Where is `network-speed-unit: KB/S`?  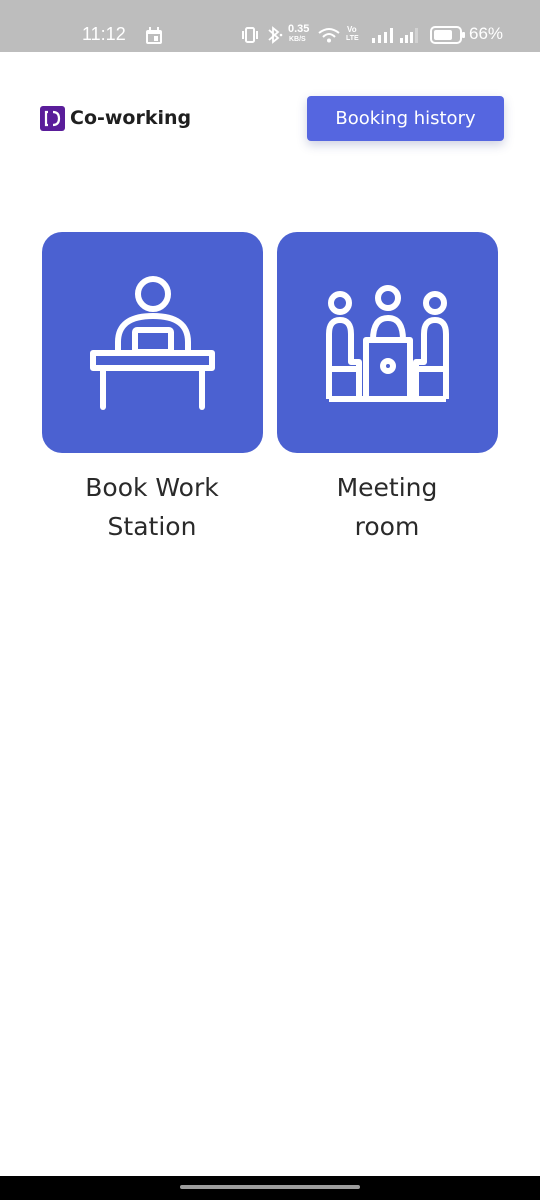 network-speed-unit: KB/S is located at coordinates (297, 39).